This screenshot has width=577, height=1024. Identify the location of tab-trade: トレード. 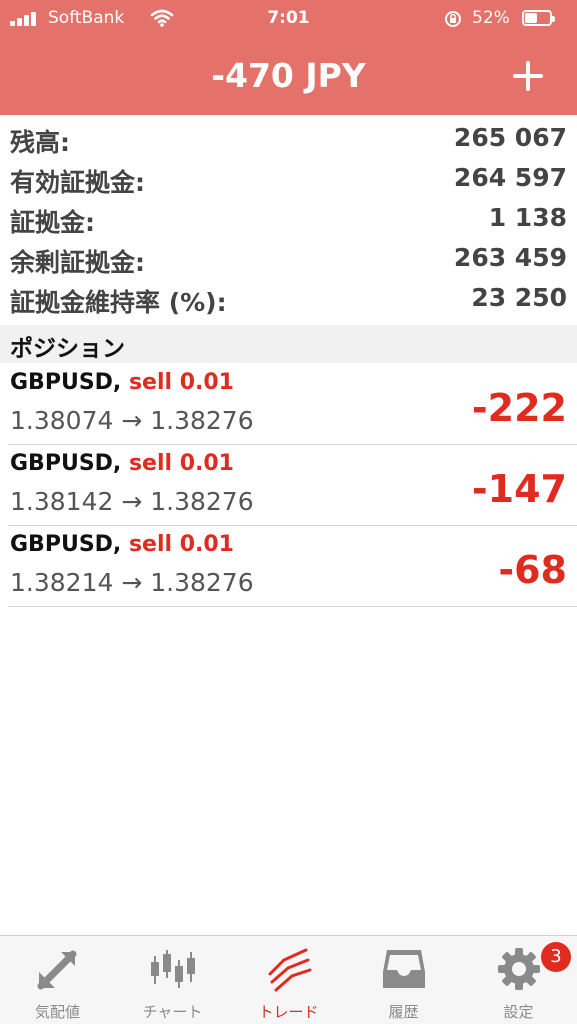
(288, 980).